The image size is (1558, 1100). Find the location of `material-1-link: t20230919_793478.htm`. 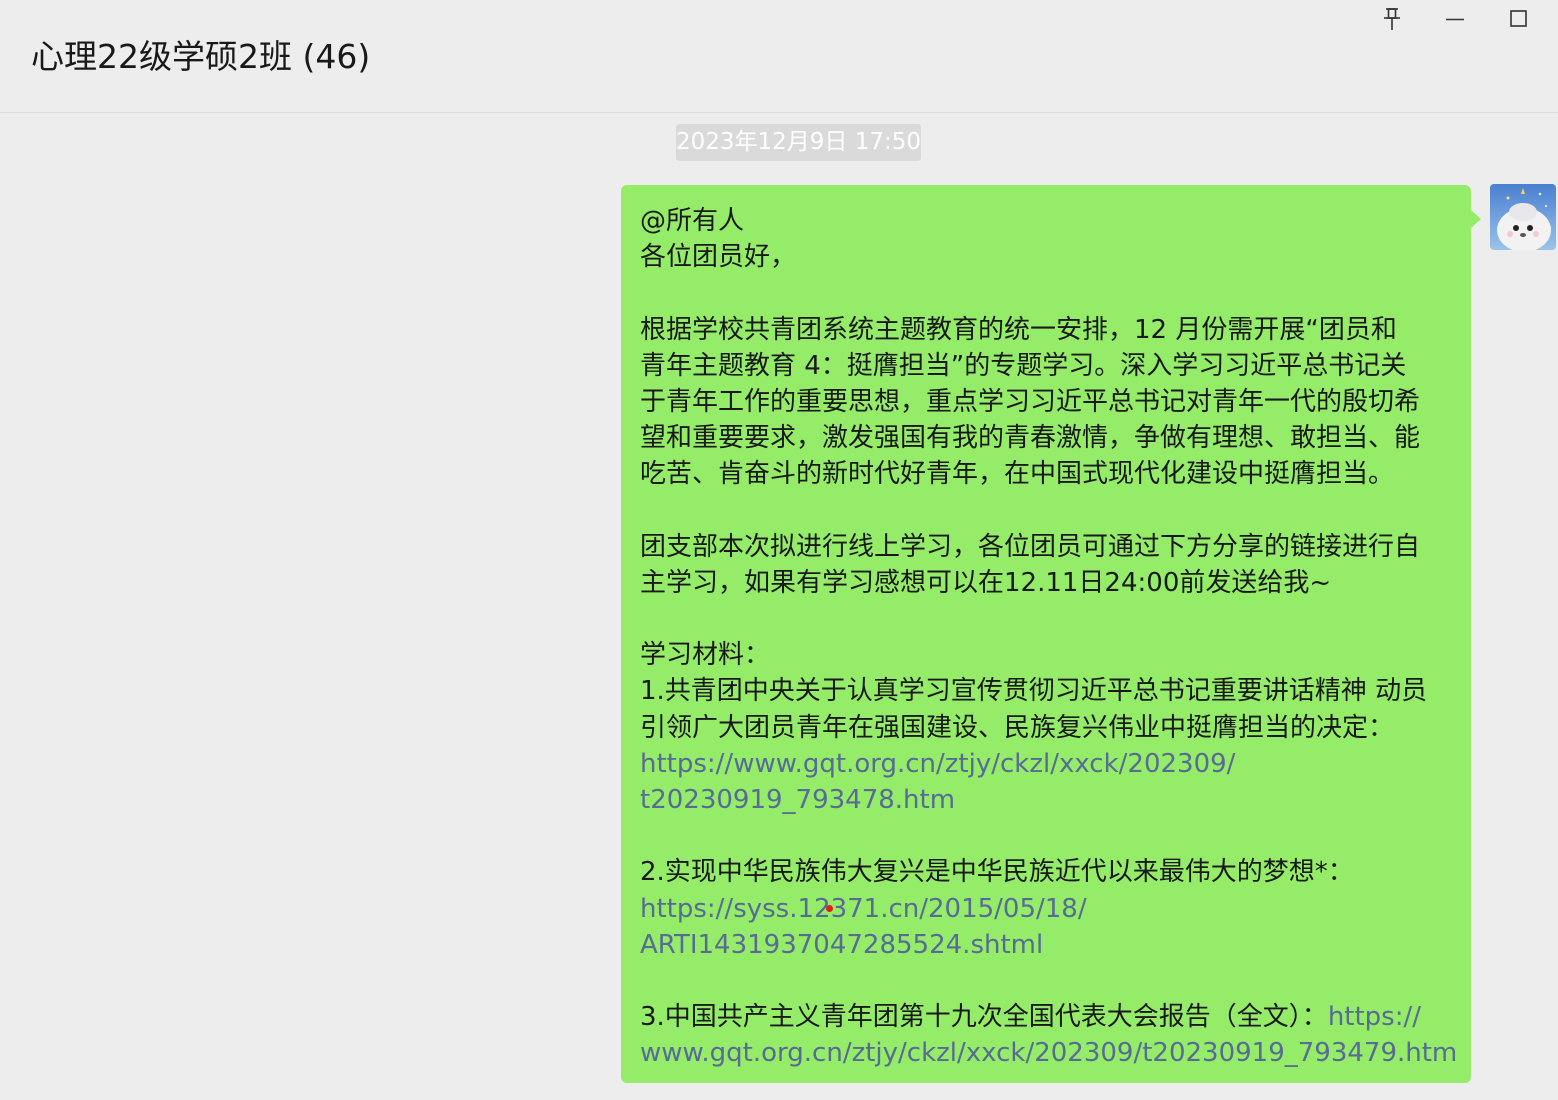

material-1-link: t20230919_793478.htm is located at coordinates (1049, 800).